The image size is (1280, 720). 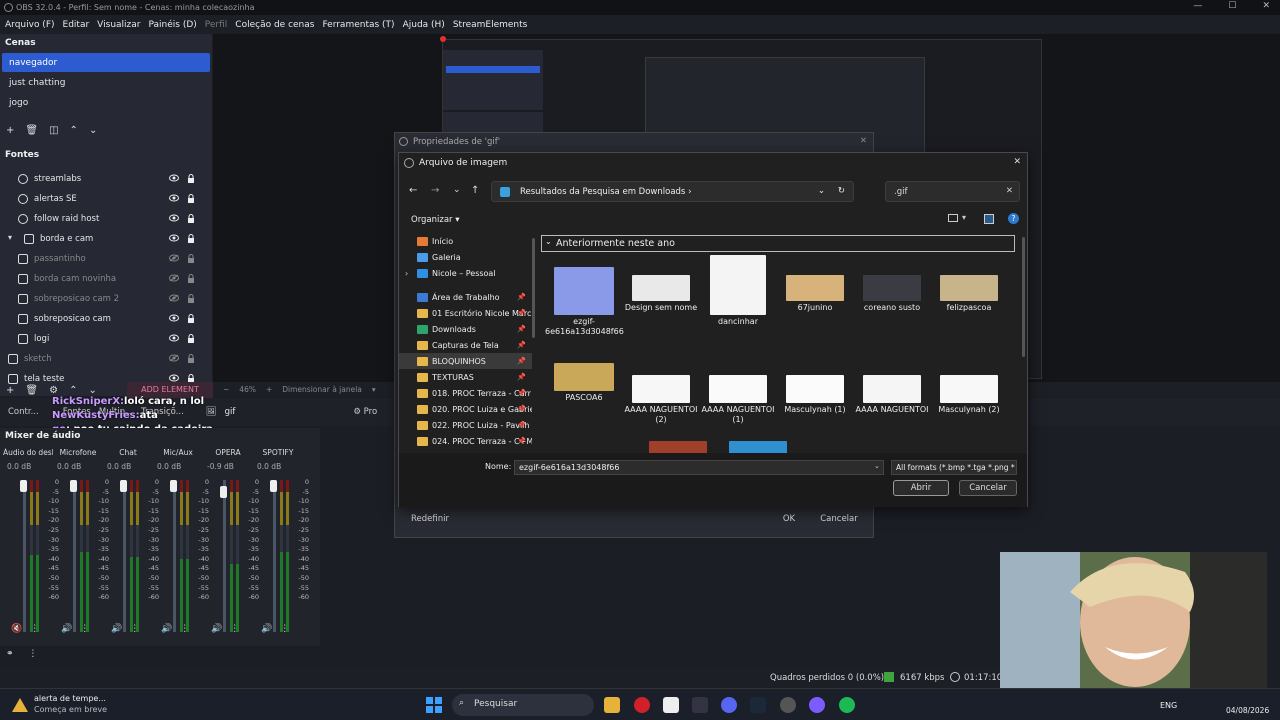 I want to click on forward-icon: →, so click(x=435, y=190).